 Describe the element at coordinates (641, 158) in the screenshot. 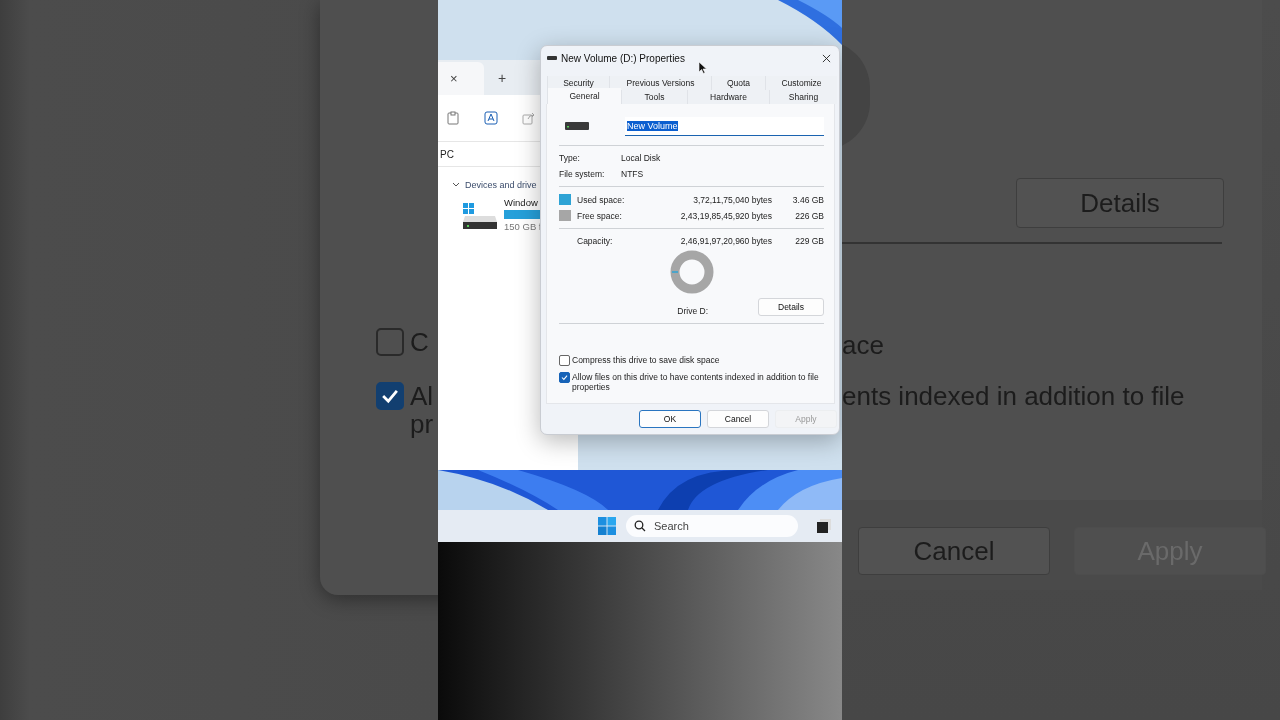

I see `field-value: Local Disk` at that location.